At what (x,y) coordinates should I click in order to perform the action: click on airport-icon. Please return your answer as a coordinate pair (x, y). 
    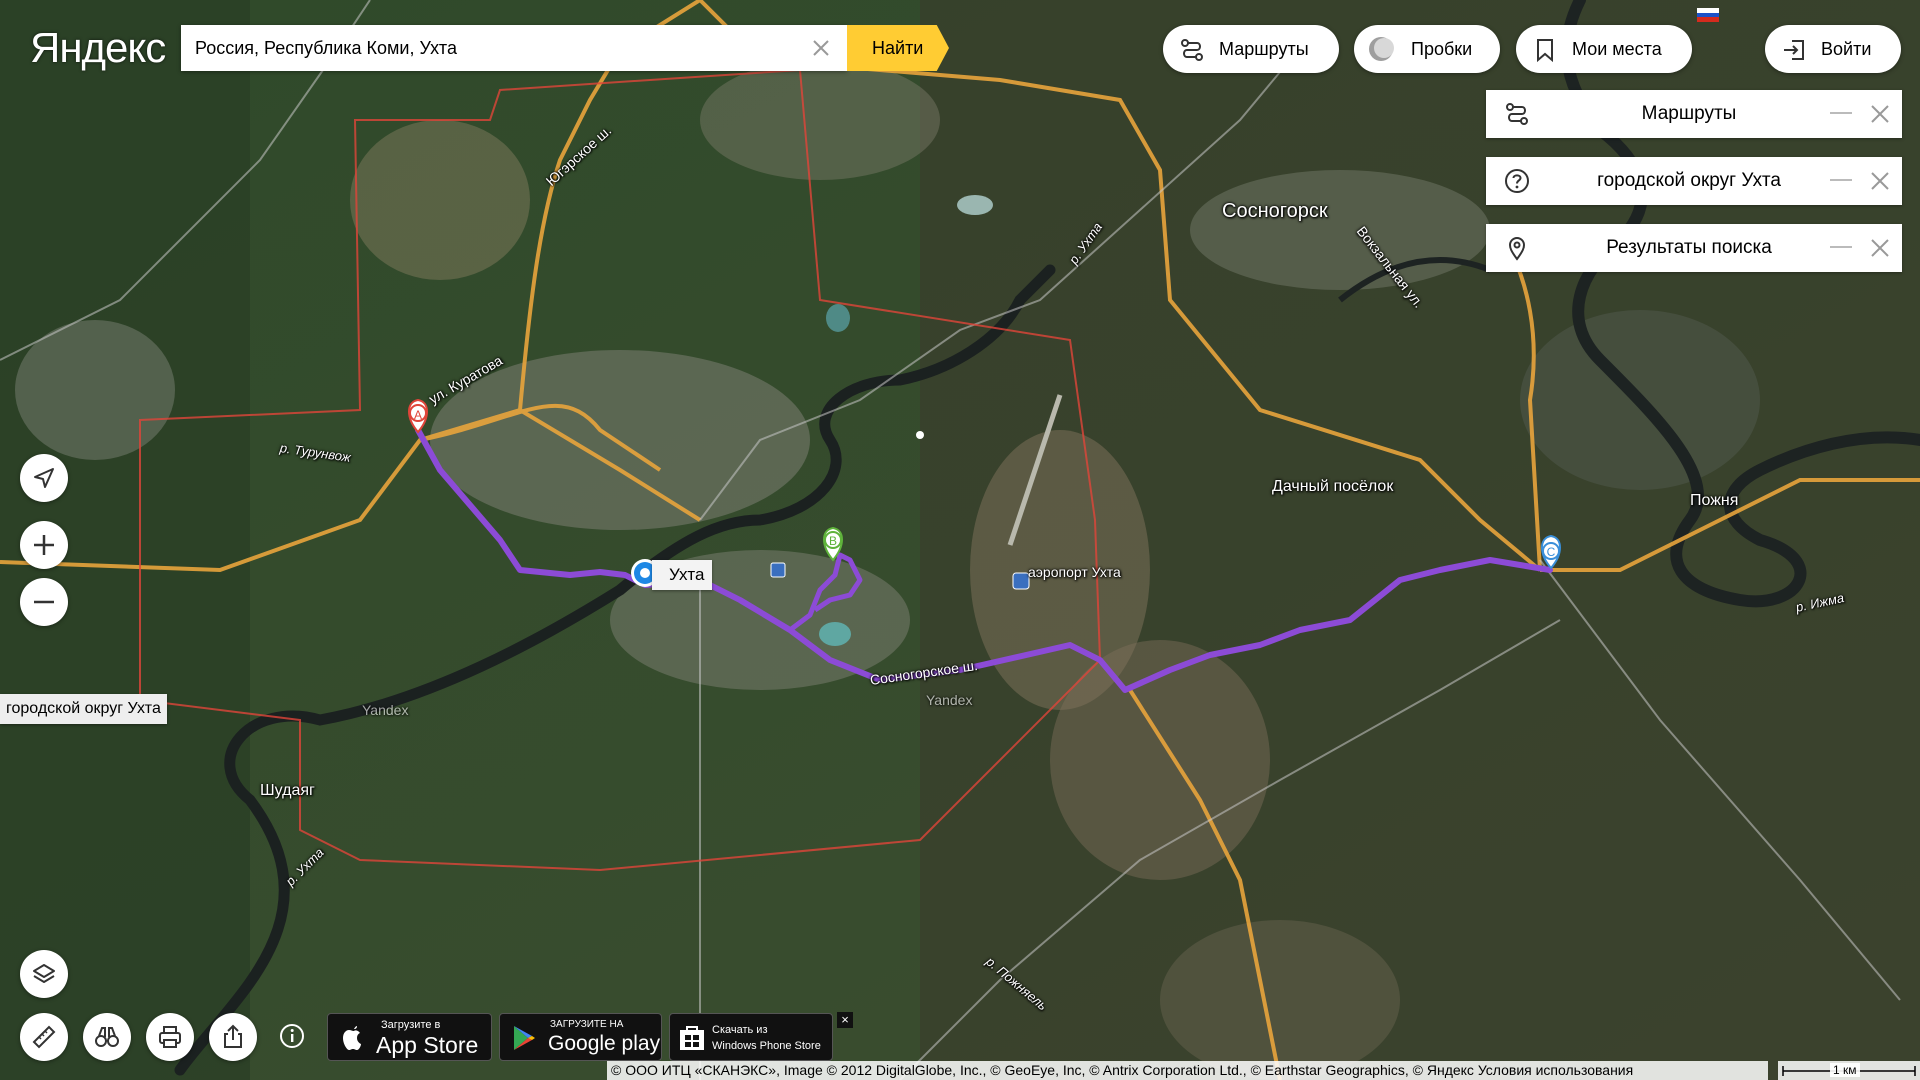
    Looking at the image, I should click on (1021, 581).